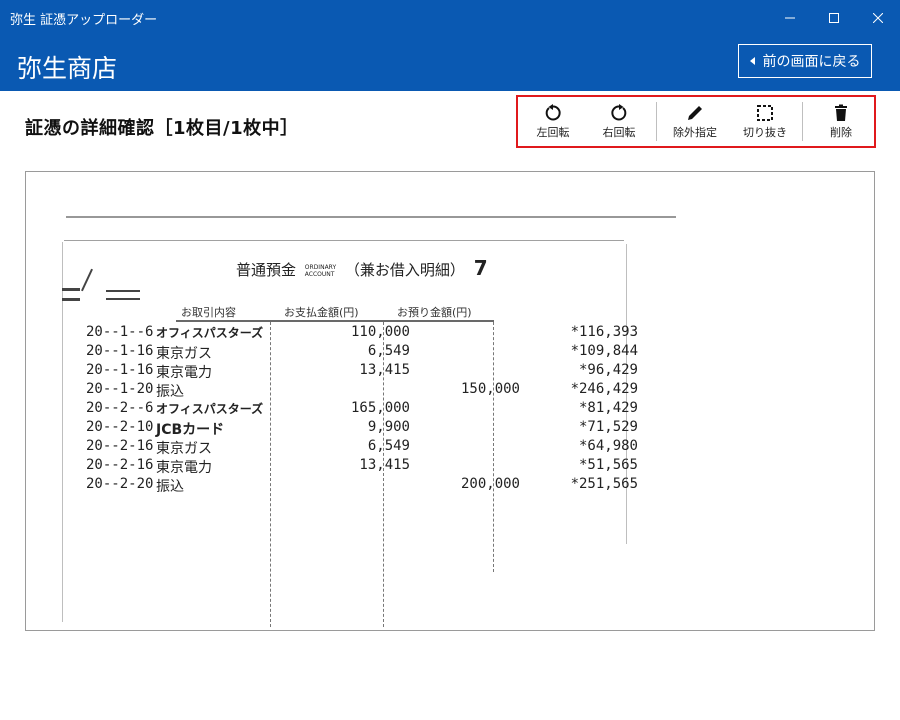 The image size is (900, 720). What do you see at coordinates (388, 427) in the screenshot?
I see `row-payment: 9,900` at bounding box center [388, 427].